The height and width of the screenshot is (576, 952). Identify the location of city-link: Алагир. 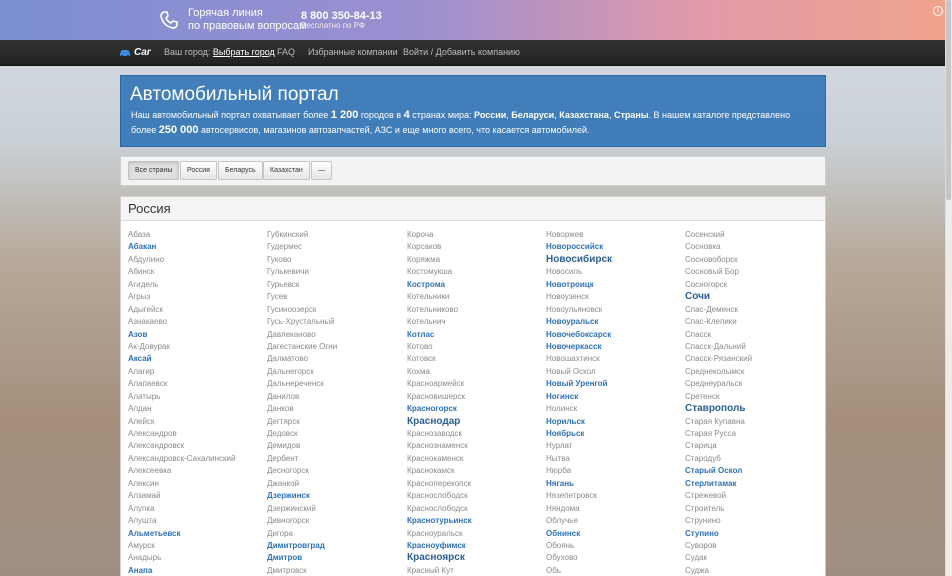
(195, 372).